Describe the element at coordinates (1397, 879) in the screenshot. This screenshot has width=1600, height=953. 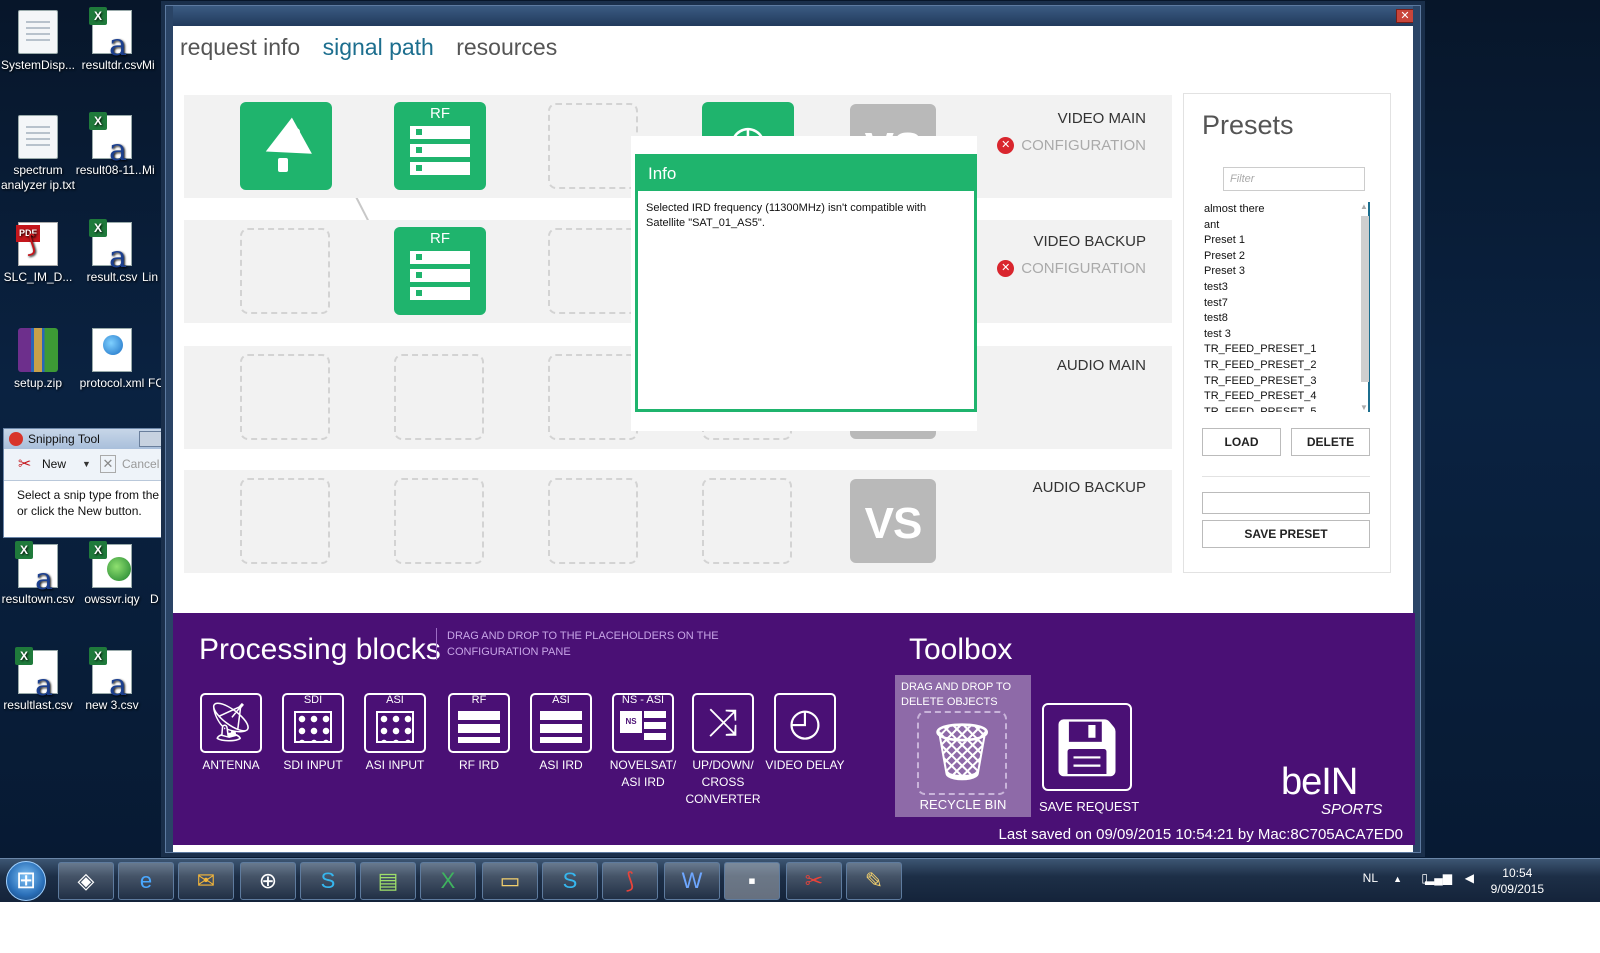
I see `show-hidden-icons: ▲` at that location.